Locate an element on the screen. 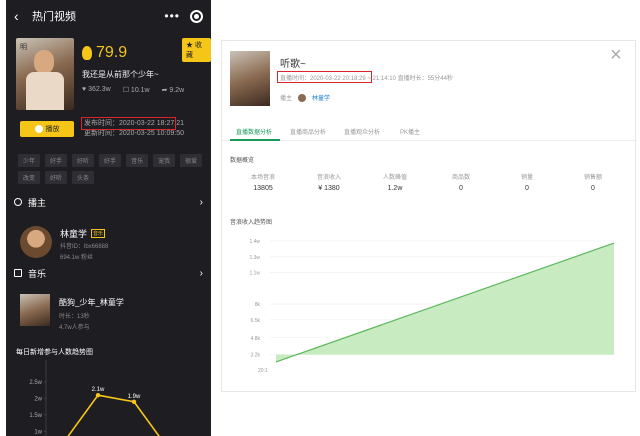 The height and width of the screenshot is (436, 640). overview-header: 音浪收入 is located at coordinates (328, 178).